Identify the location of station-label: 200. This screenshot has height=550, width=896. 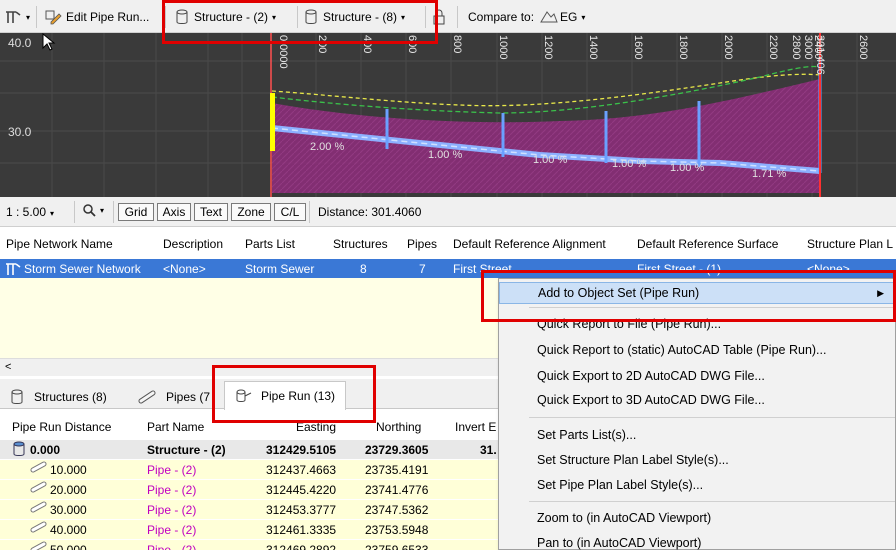
(322, 44).